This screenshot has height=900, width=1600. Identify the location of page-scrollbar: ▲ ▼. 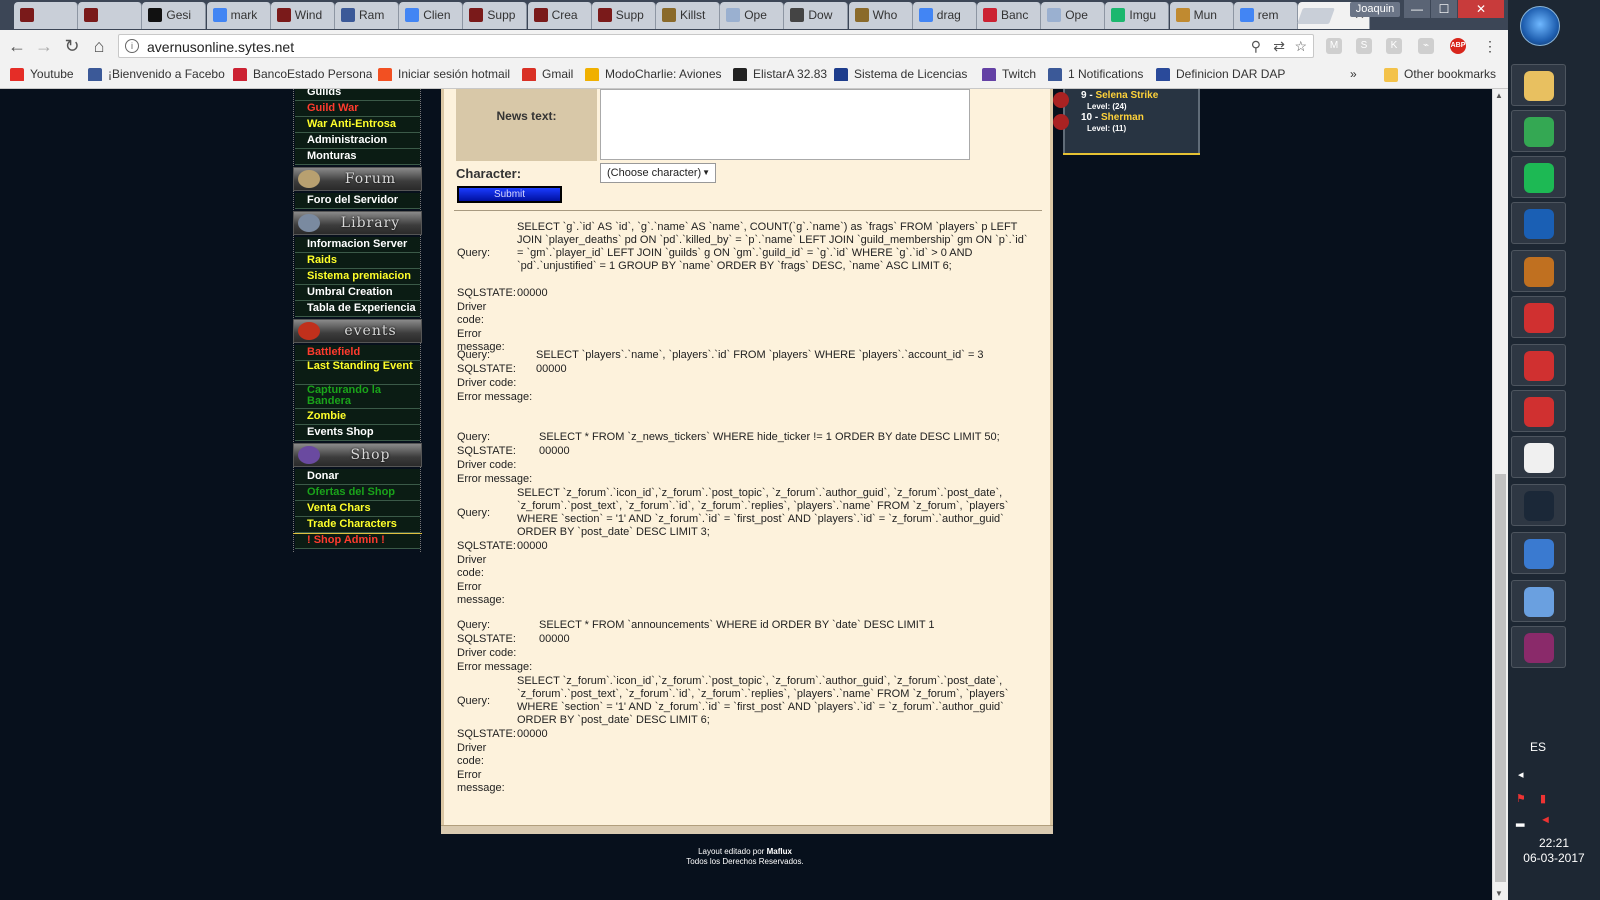
(1500, 494).